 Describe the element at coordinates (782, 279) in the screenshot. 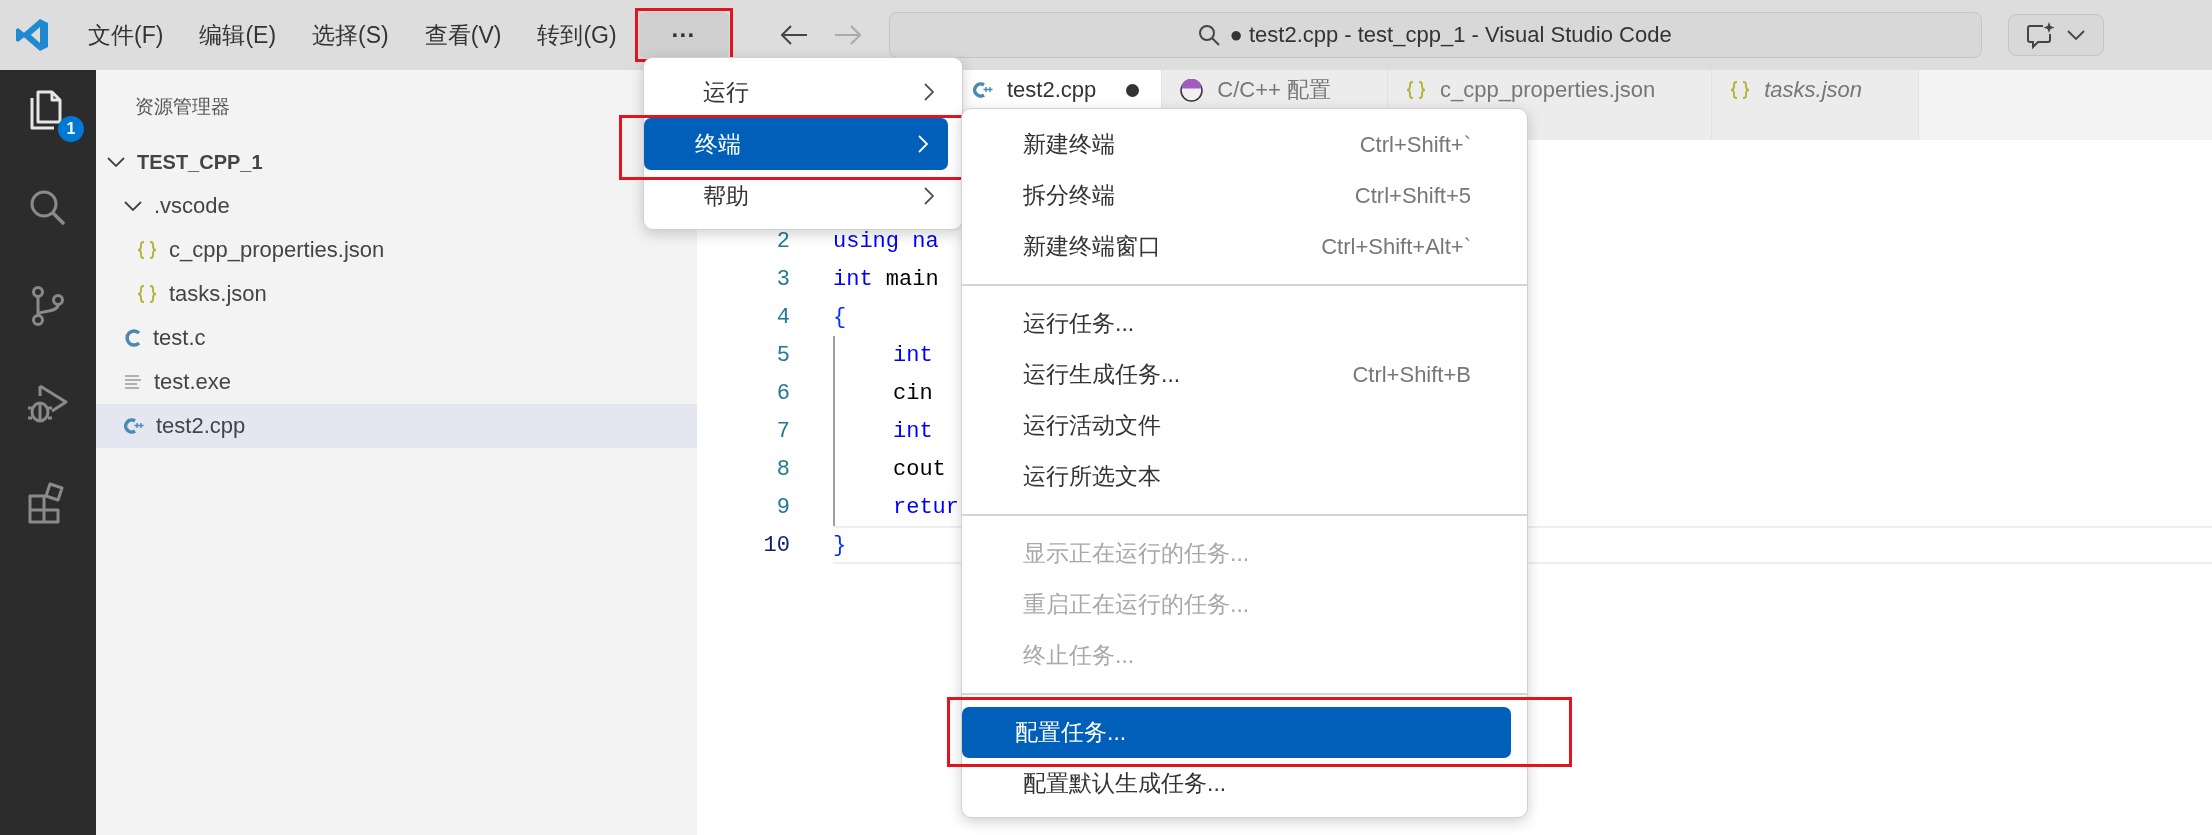

I see `line-number: 3` at that location.